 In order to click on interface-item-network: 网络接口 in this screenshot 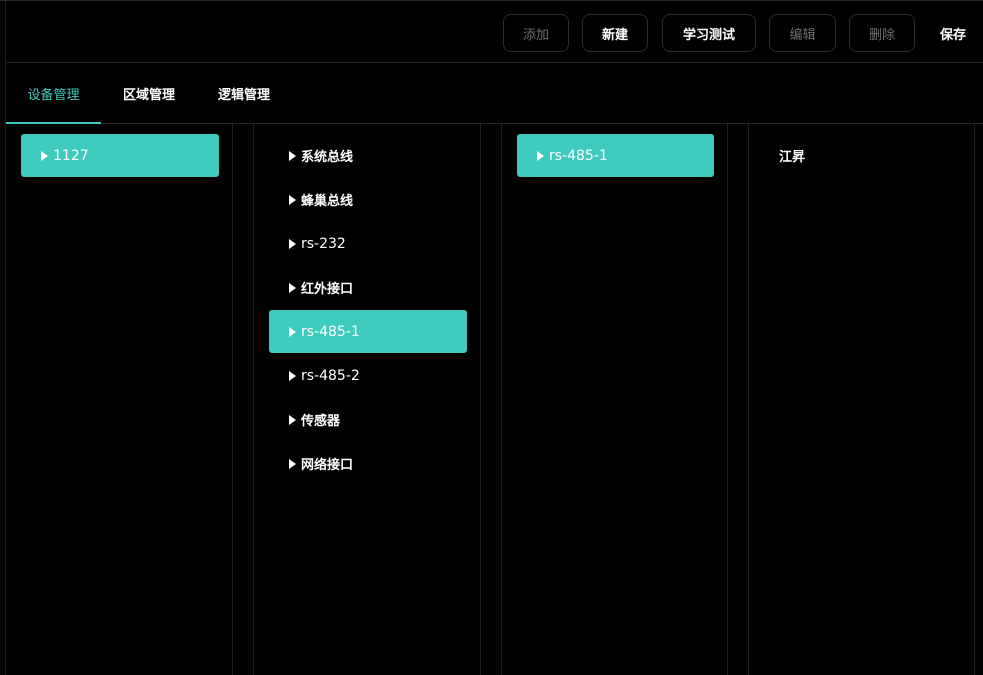, I will do `click(368, 463)`.